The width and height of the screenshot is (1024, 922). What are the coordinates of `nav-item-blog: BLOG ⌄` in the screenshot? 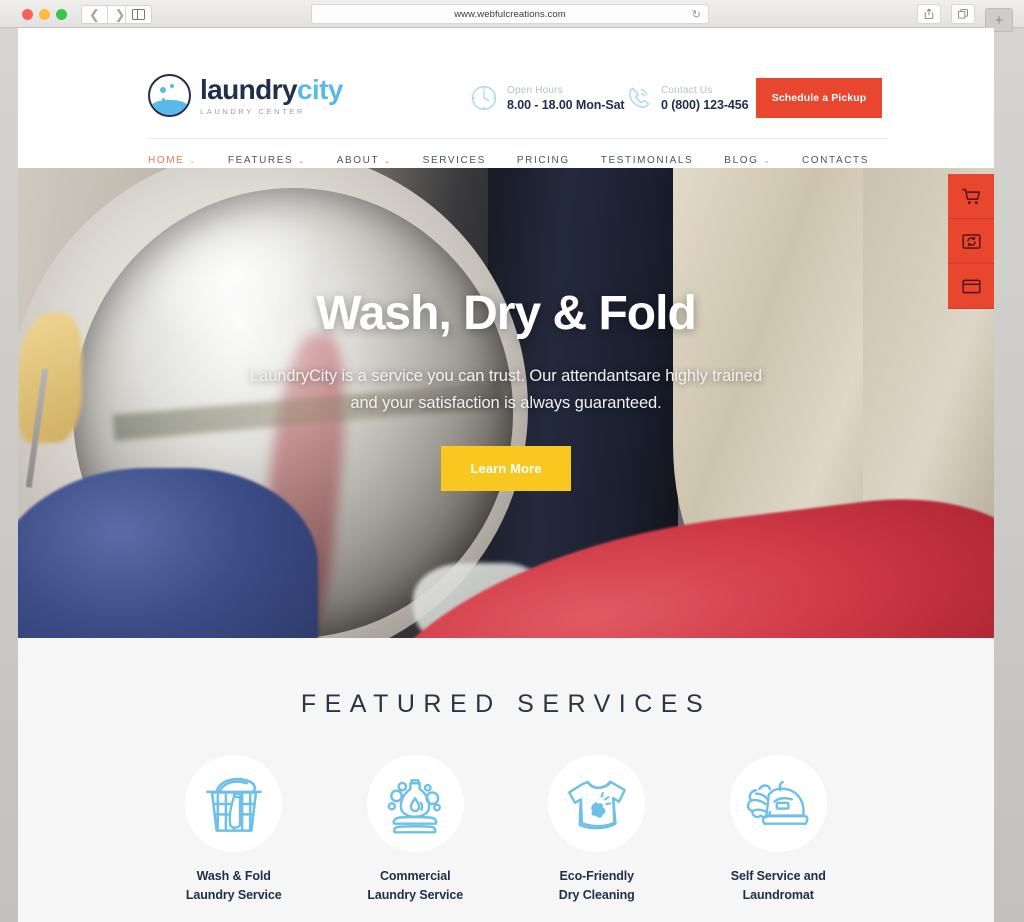 It's located at (747, 160).